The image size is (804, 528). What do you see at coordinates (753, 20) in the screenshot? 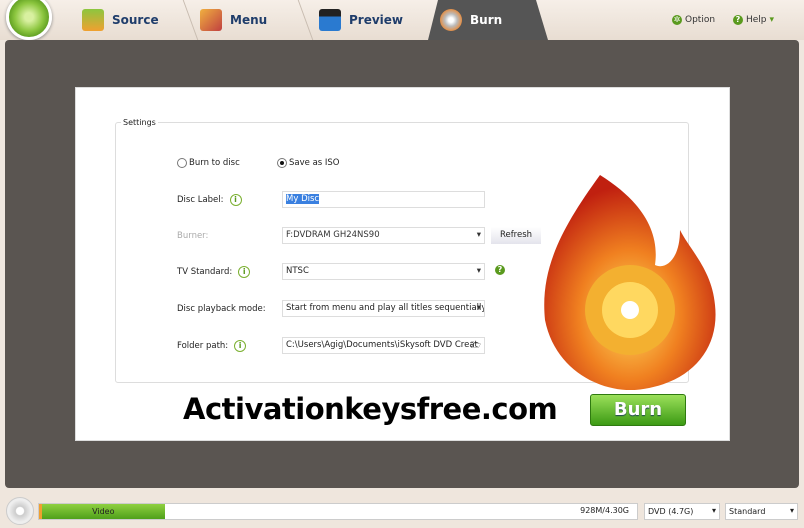
I see `help-button: ? Help ▾` at bounding box center [753, 20].